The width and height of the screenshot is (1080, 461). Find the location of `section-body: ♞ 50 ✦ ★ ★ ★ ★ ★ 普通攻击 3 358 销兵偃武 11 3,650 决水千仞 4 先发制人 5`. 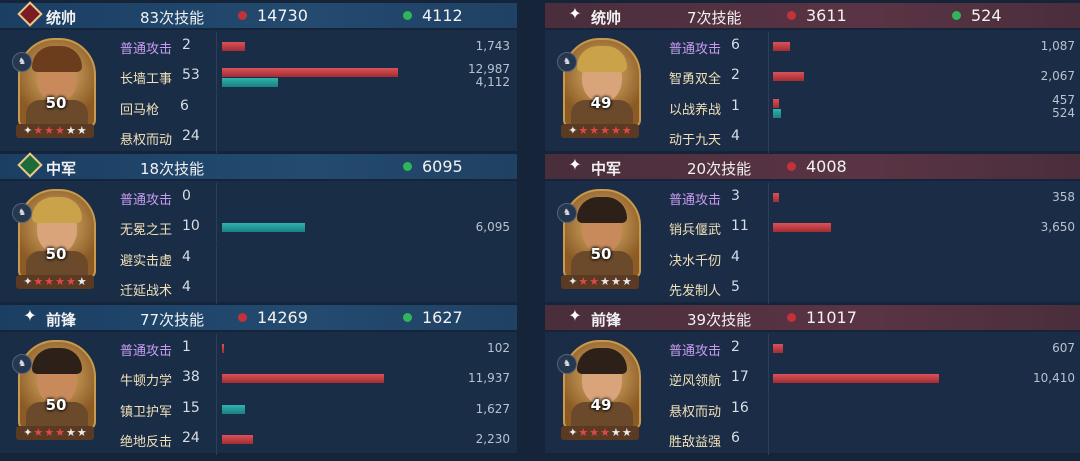

section-body: ♞ 50 ✦ ★ ★ ★ ★ ★ 普通攻击 3 358 销兵偃武 11 3,650 决水千仞 4 先发制人 5 is located at coordinates (812, 242).